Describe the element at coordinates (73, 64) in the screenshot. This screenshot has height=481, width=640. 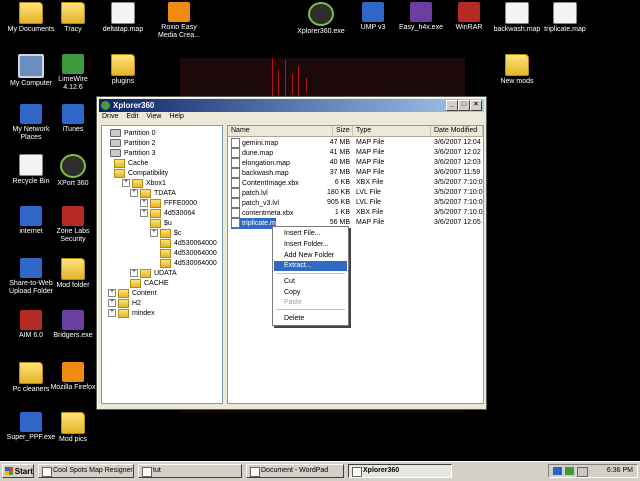
I see `limewire-icon` at that location.